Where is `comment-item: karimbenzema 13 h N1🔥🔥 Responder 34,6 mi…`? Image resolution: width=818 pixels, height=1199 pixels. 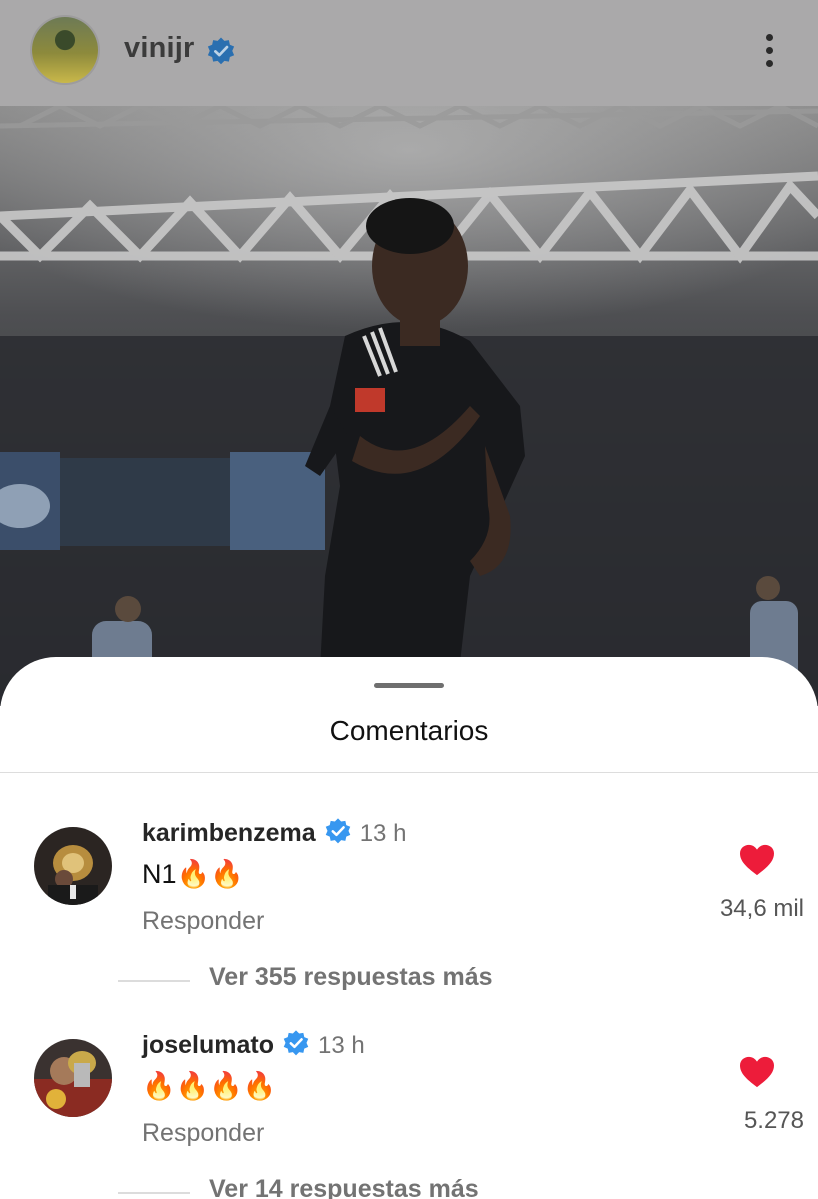
comment-item: karimbenzema 13 h N1🔥🔥 Responder 34,6 mi… is located at coordinates (409, 892).